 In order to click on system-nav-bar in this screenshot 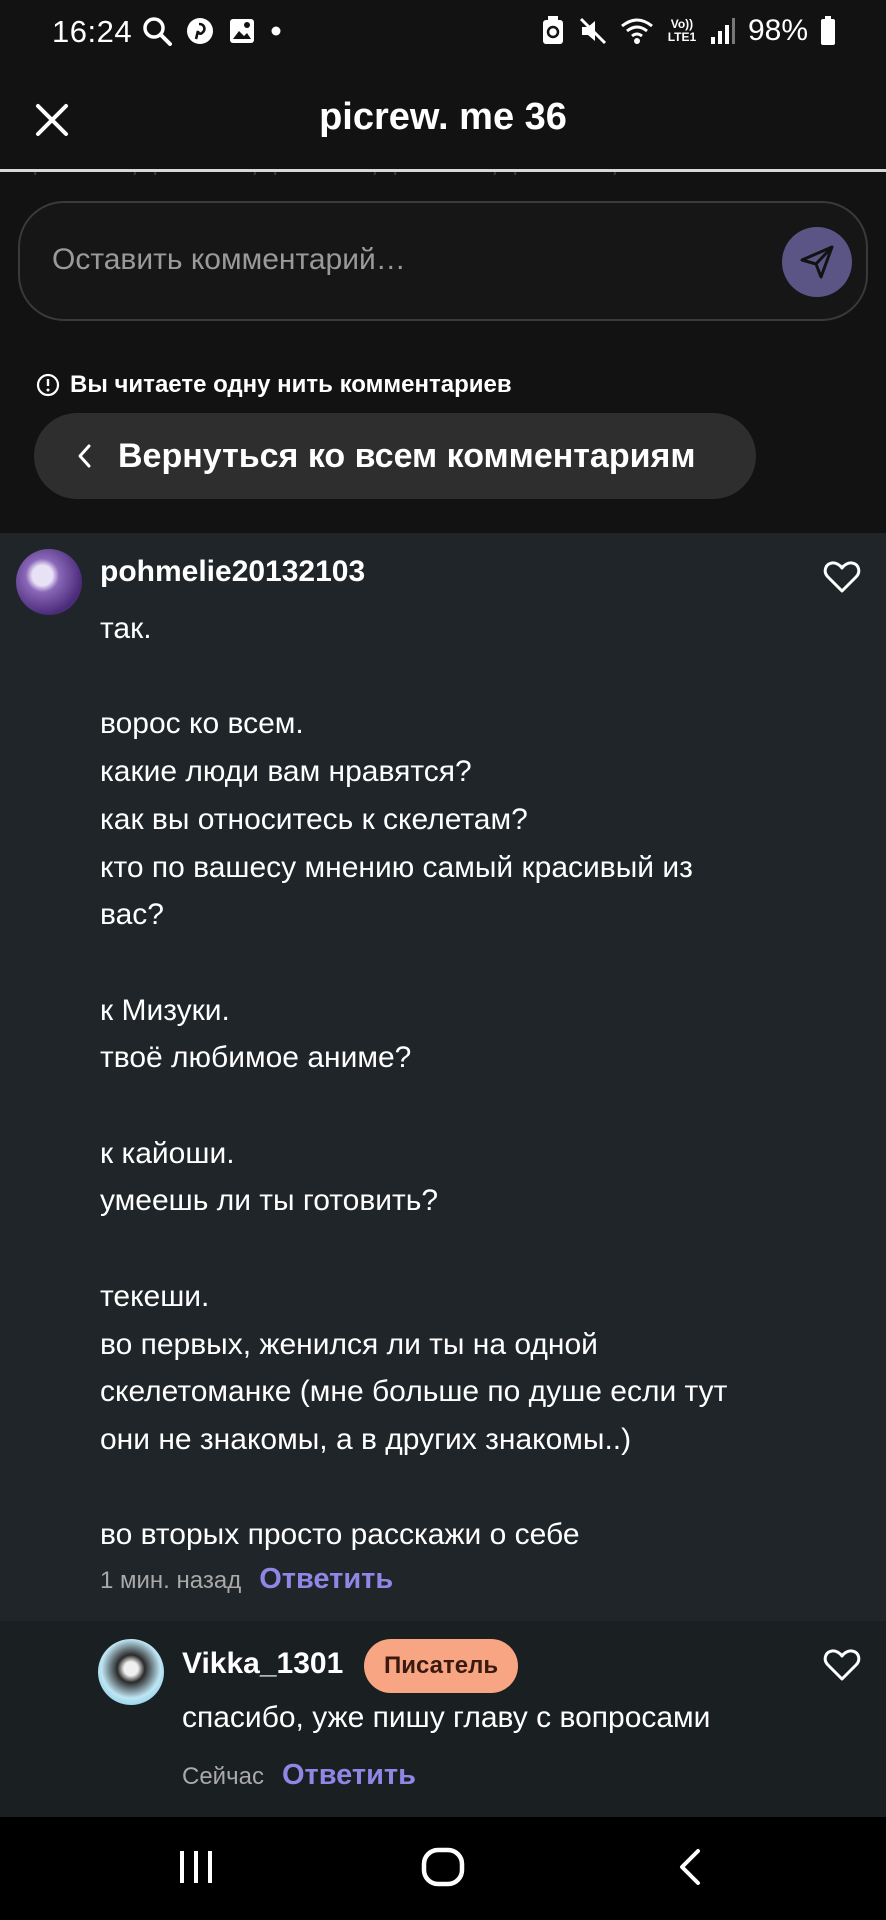, I will do `click(443, 1868)`.